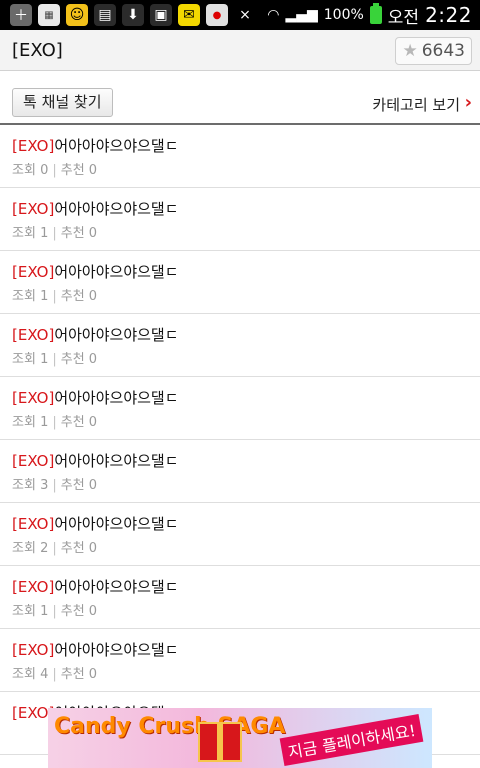 This screenshot has height=768, width=480. I want to click on talk-icon: ✉, so click(189, 15).